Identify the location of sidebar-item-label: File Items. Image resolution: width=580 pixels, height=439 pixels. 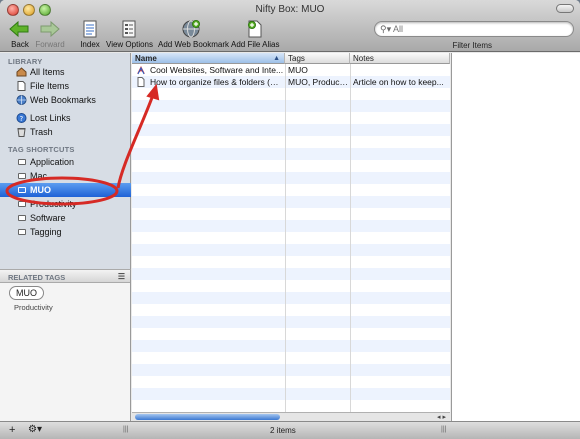
(50, 86).